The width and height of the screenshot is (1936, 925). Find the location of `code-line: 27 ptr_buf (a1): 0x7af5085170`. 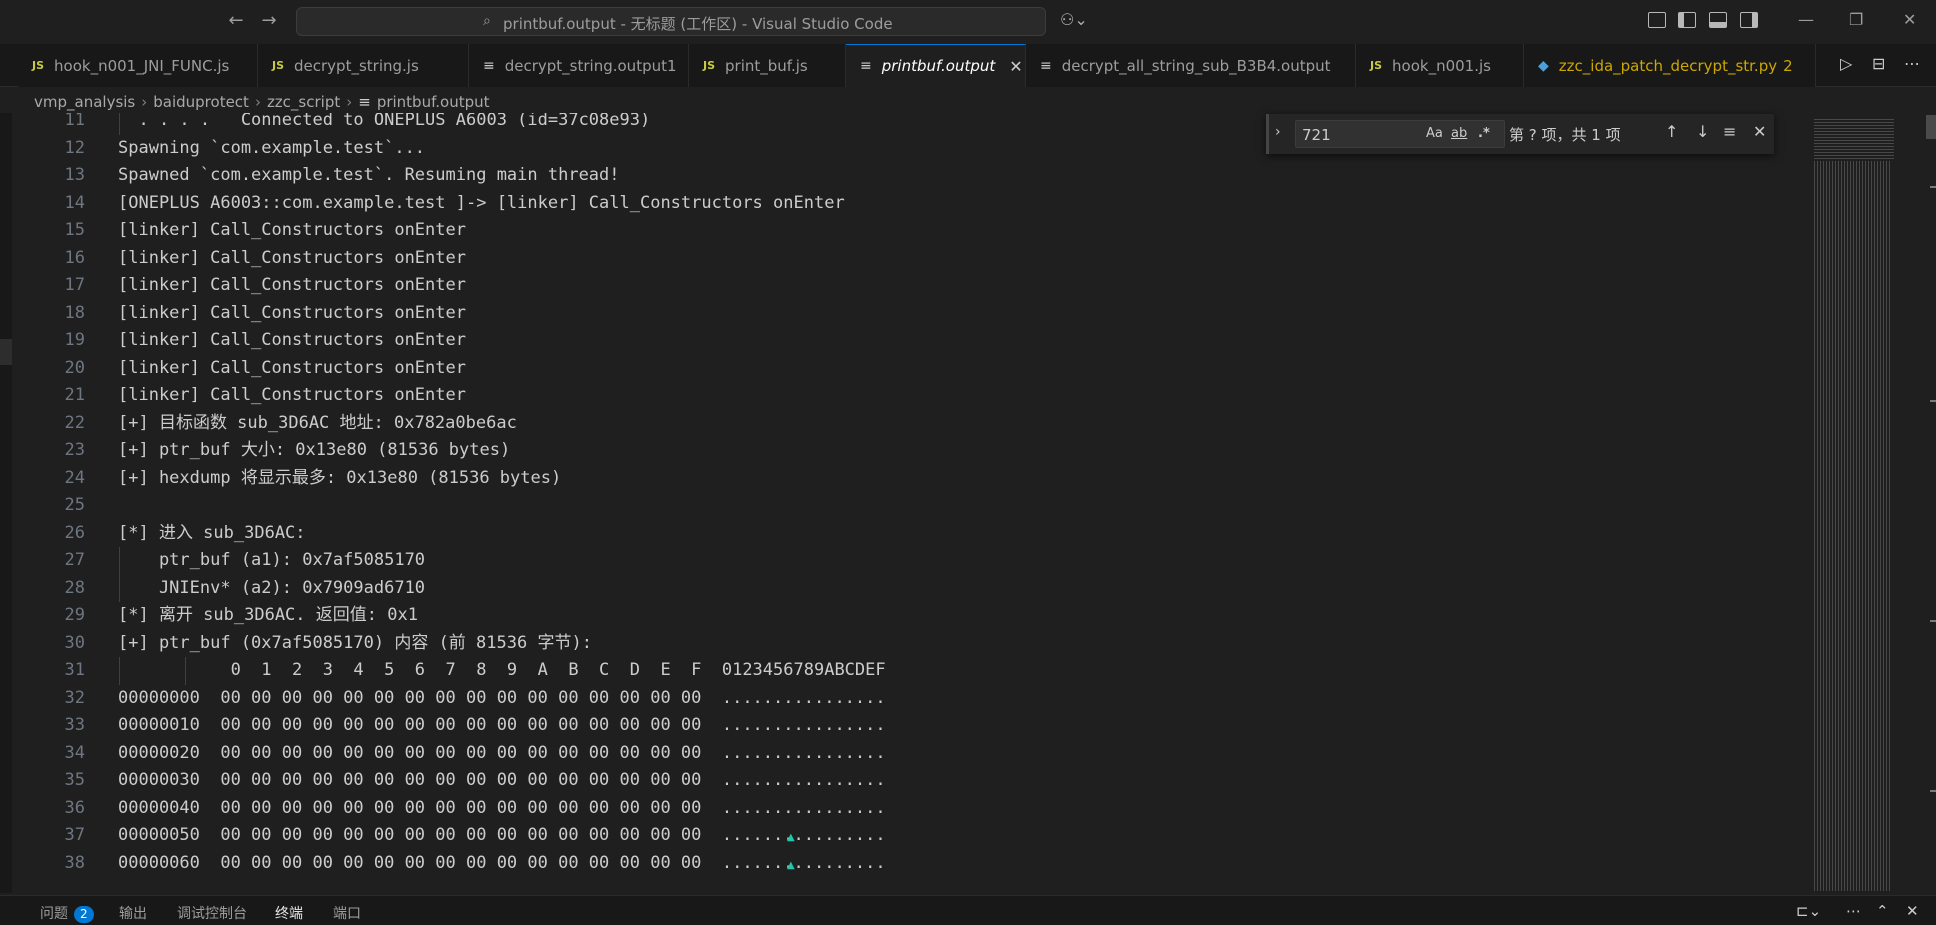

code-line: 27 ptr_buf (a1): 0x7af5085170 is located at coordinates (912, 561).